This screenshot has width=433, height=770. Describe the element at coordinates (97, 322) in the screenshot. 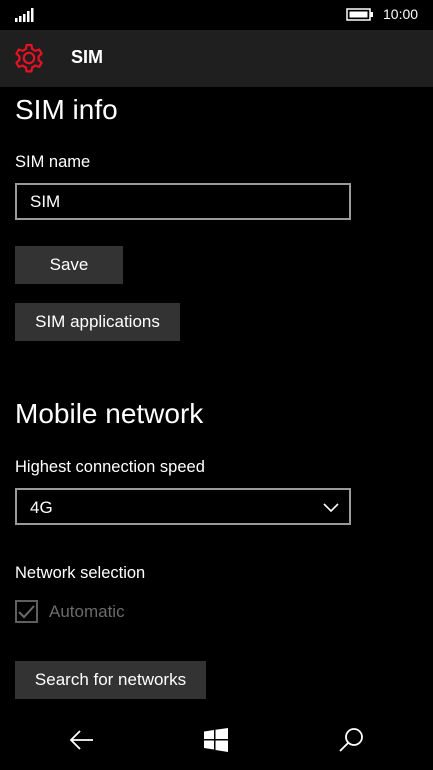

I see `sim-applications-button: SIM applications` at that location.